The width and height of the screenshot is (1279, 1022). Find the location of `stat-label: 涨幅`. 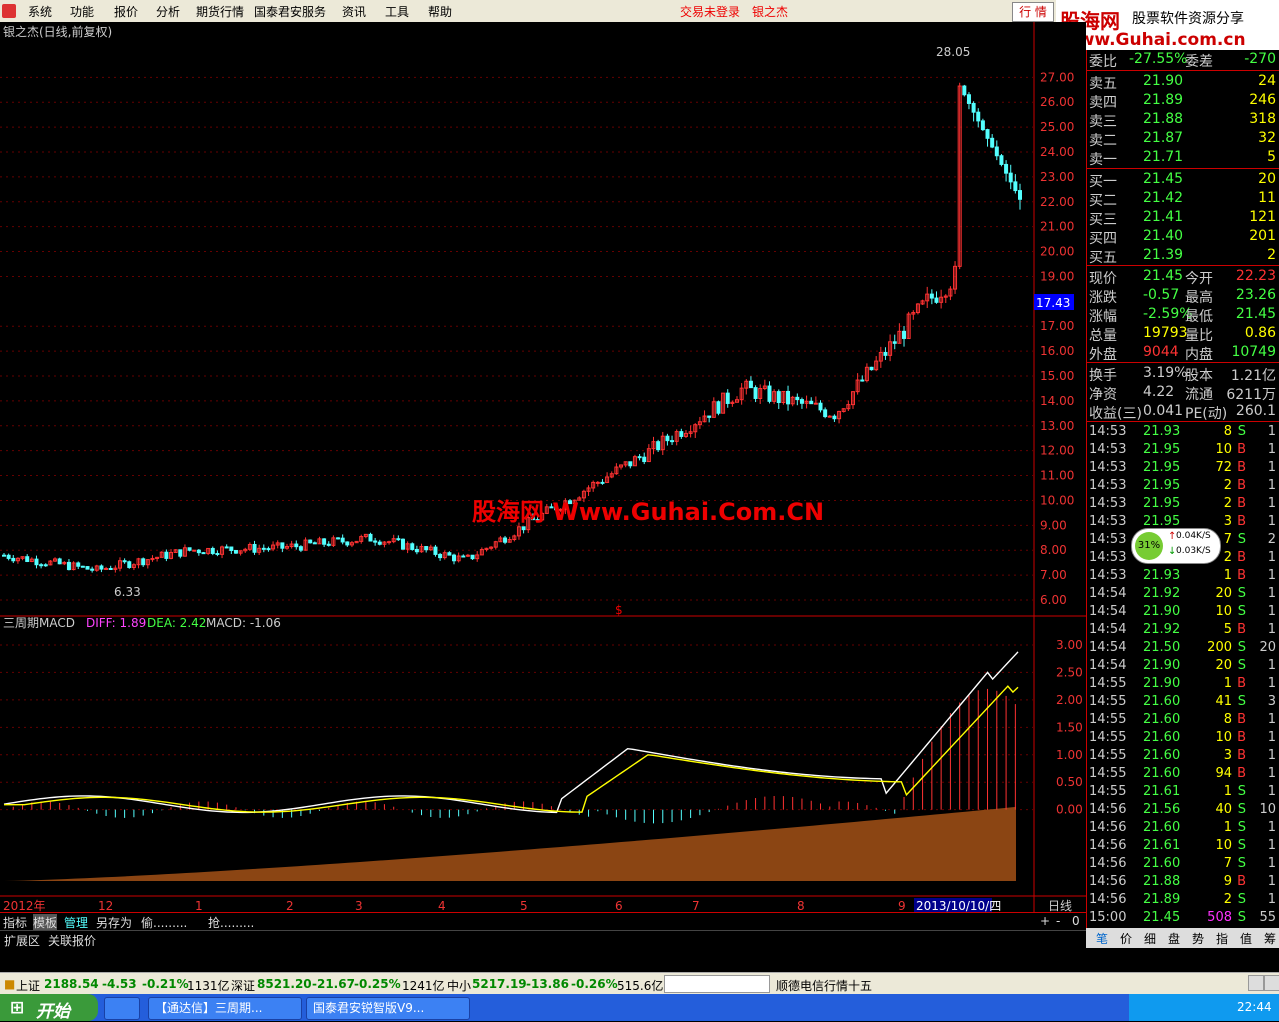

stat-label: 涨幅 is located at coordinates (1103, 317).